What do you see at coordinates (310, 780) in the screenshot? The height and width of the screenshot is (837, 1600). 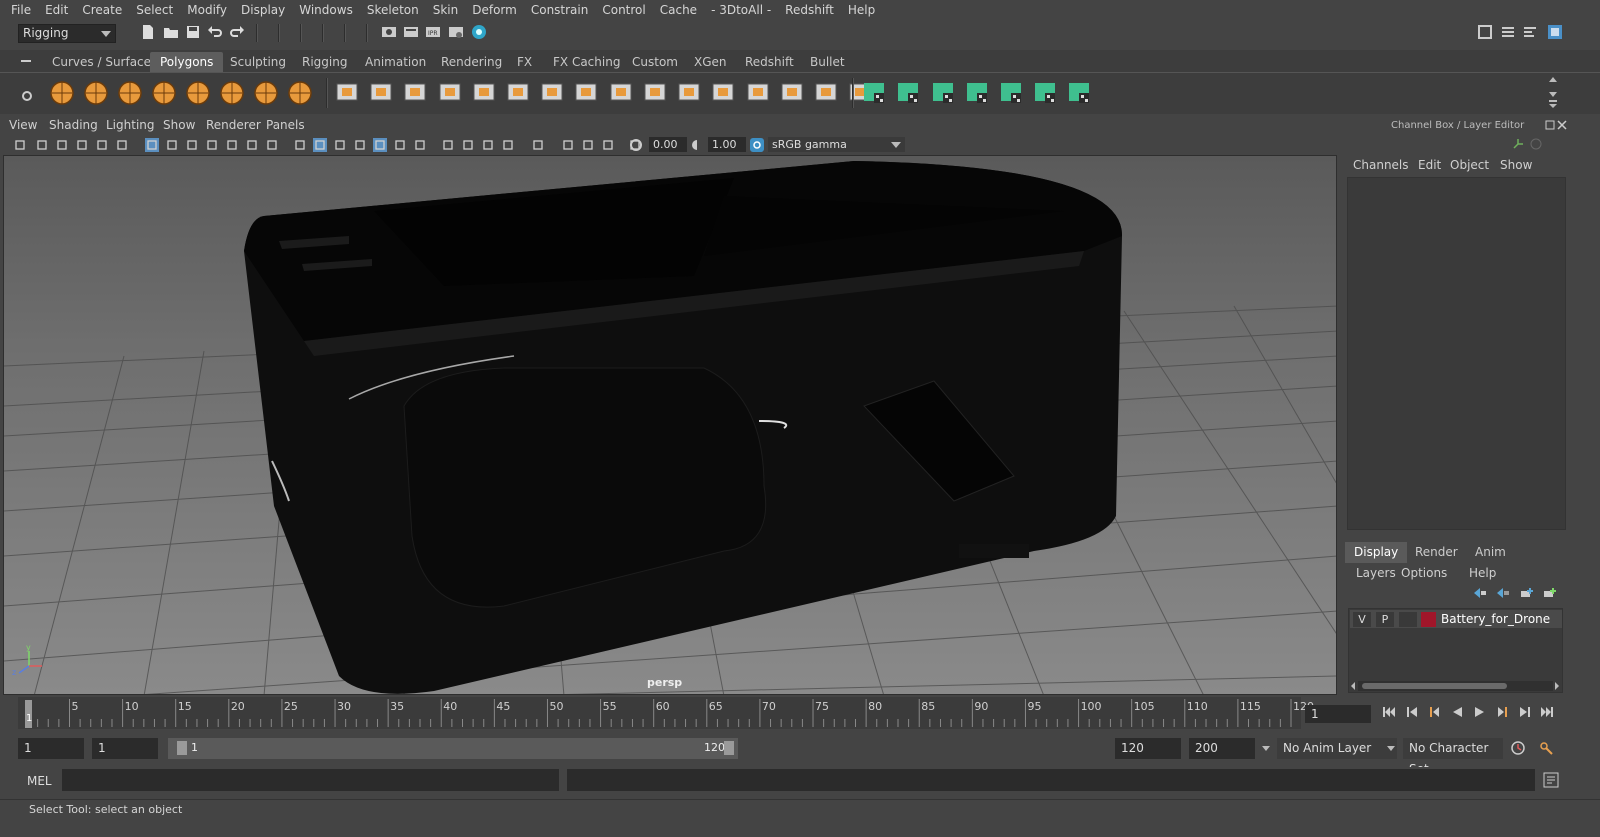 I see `command-input` at bounding box center [310, 780].